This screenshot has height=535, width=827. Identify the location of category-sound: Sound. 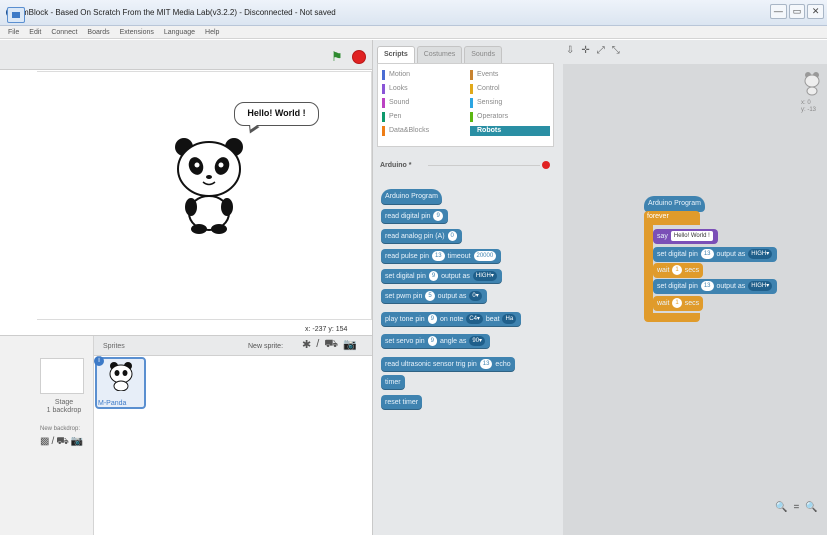
(395, 103).